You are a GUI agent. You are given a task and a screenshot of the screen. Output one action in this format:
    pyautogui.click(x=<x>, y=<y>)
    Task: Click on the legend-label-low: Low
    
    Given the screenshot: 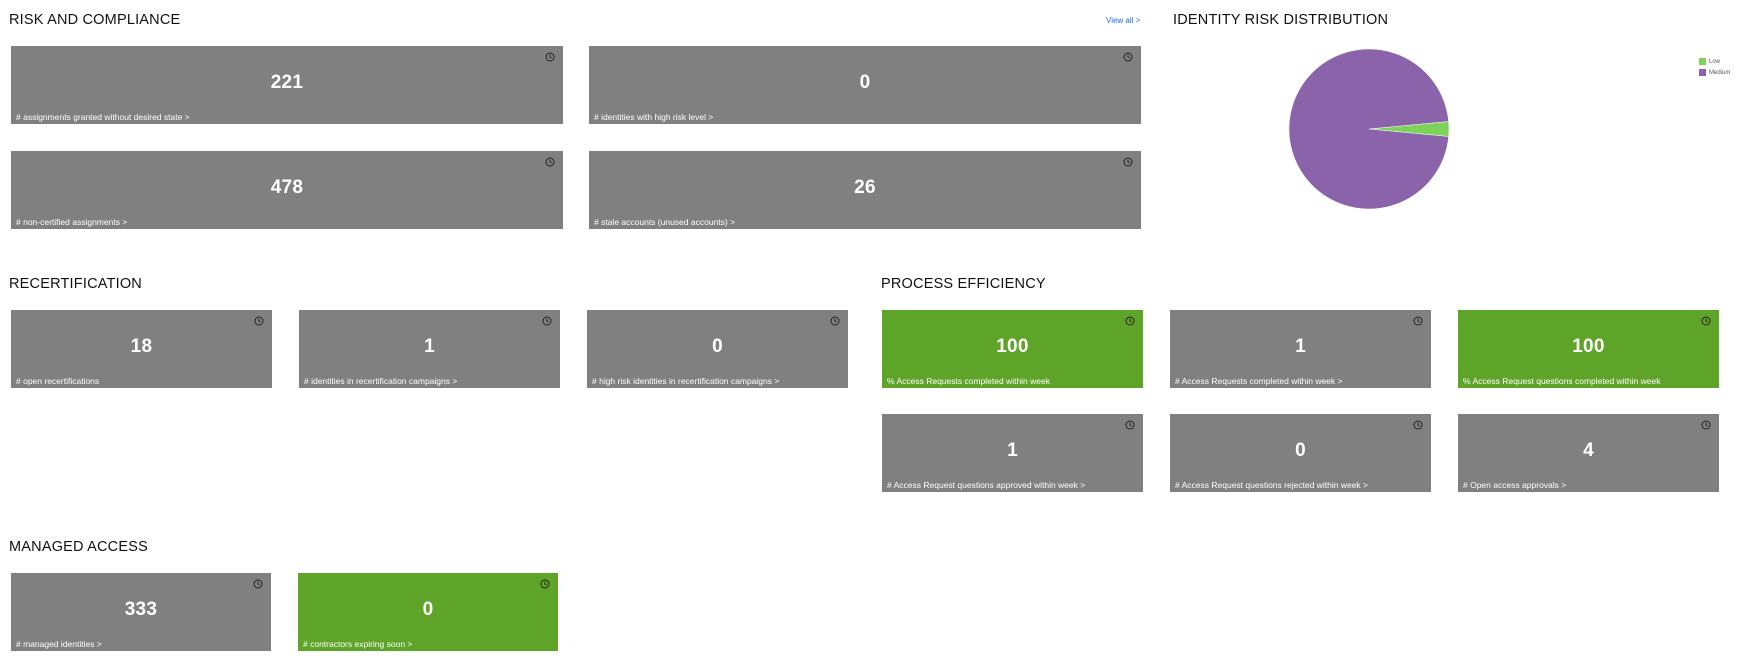 What is the action you would take?
    pyautogui.click(x=1715, y=61)
    